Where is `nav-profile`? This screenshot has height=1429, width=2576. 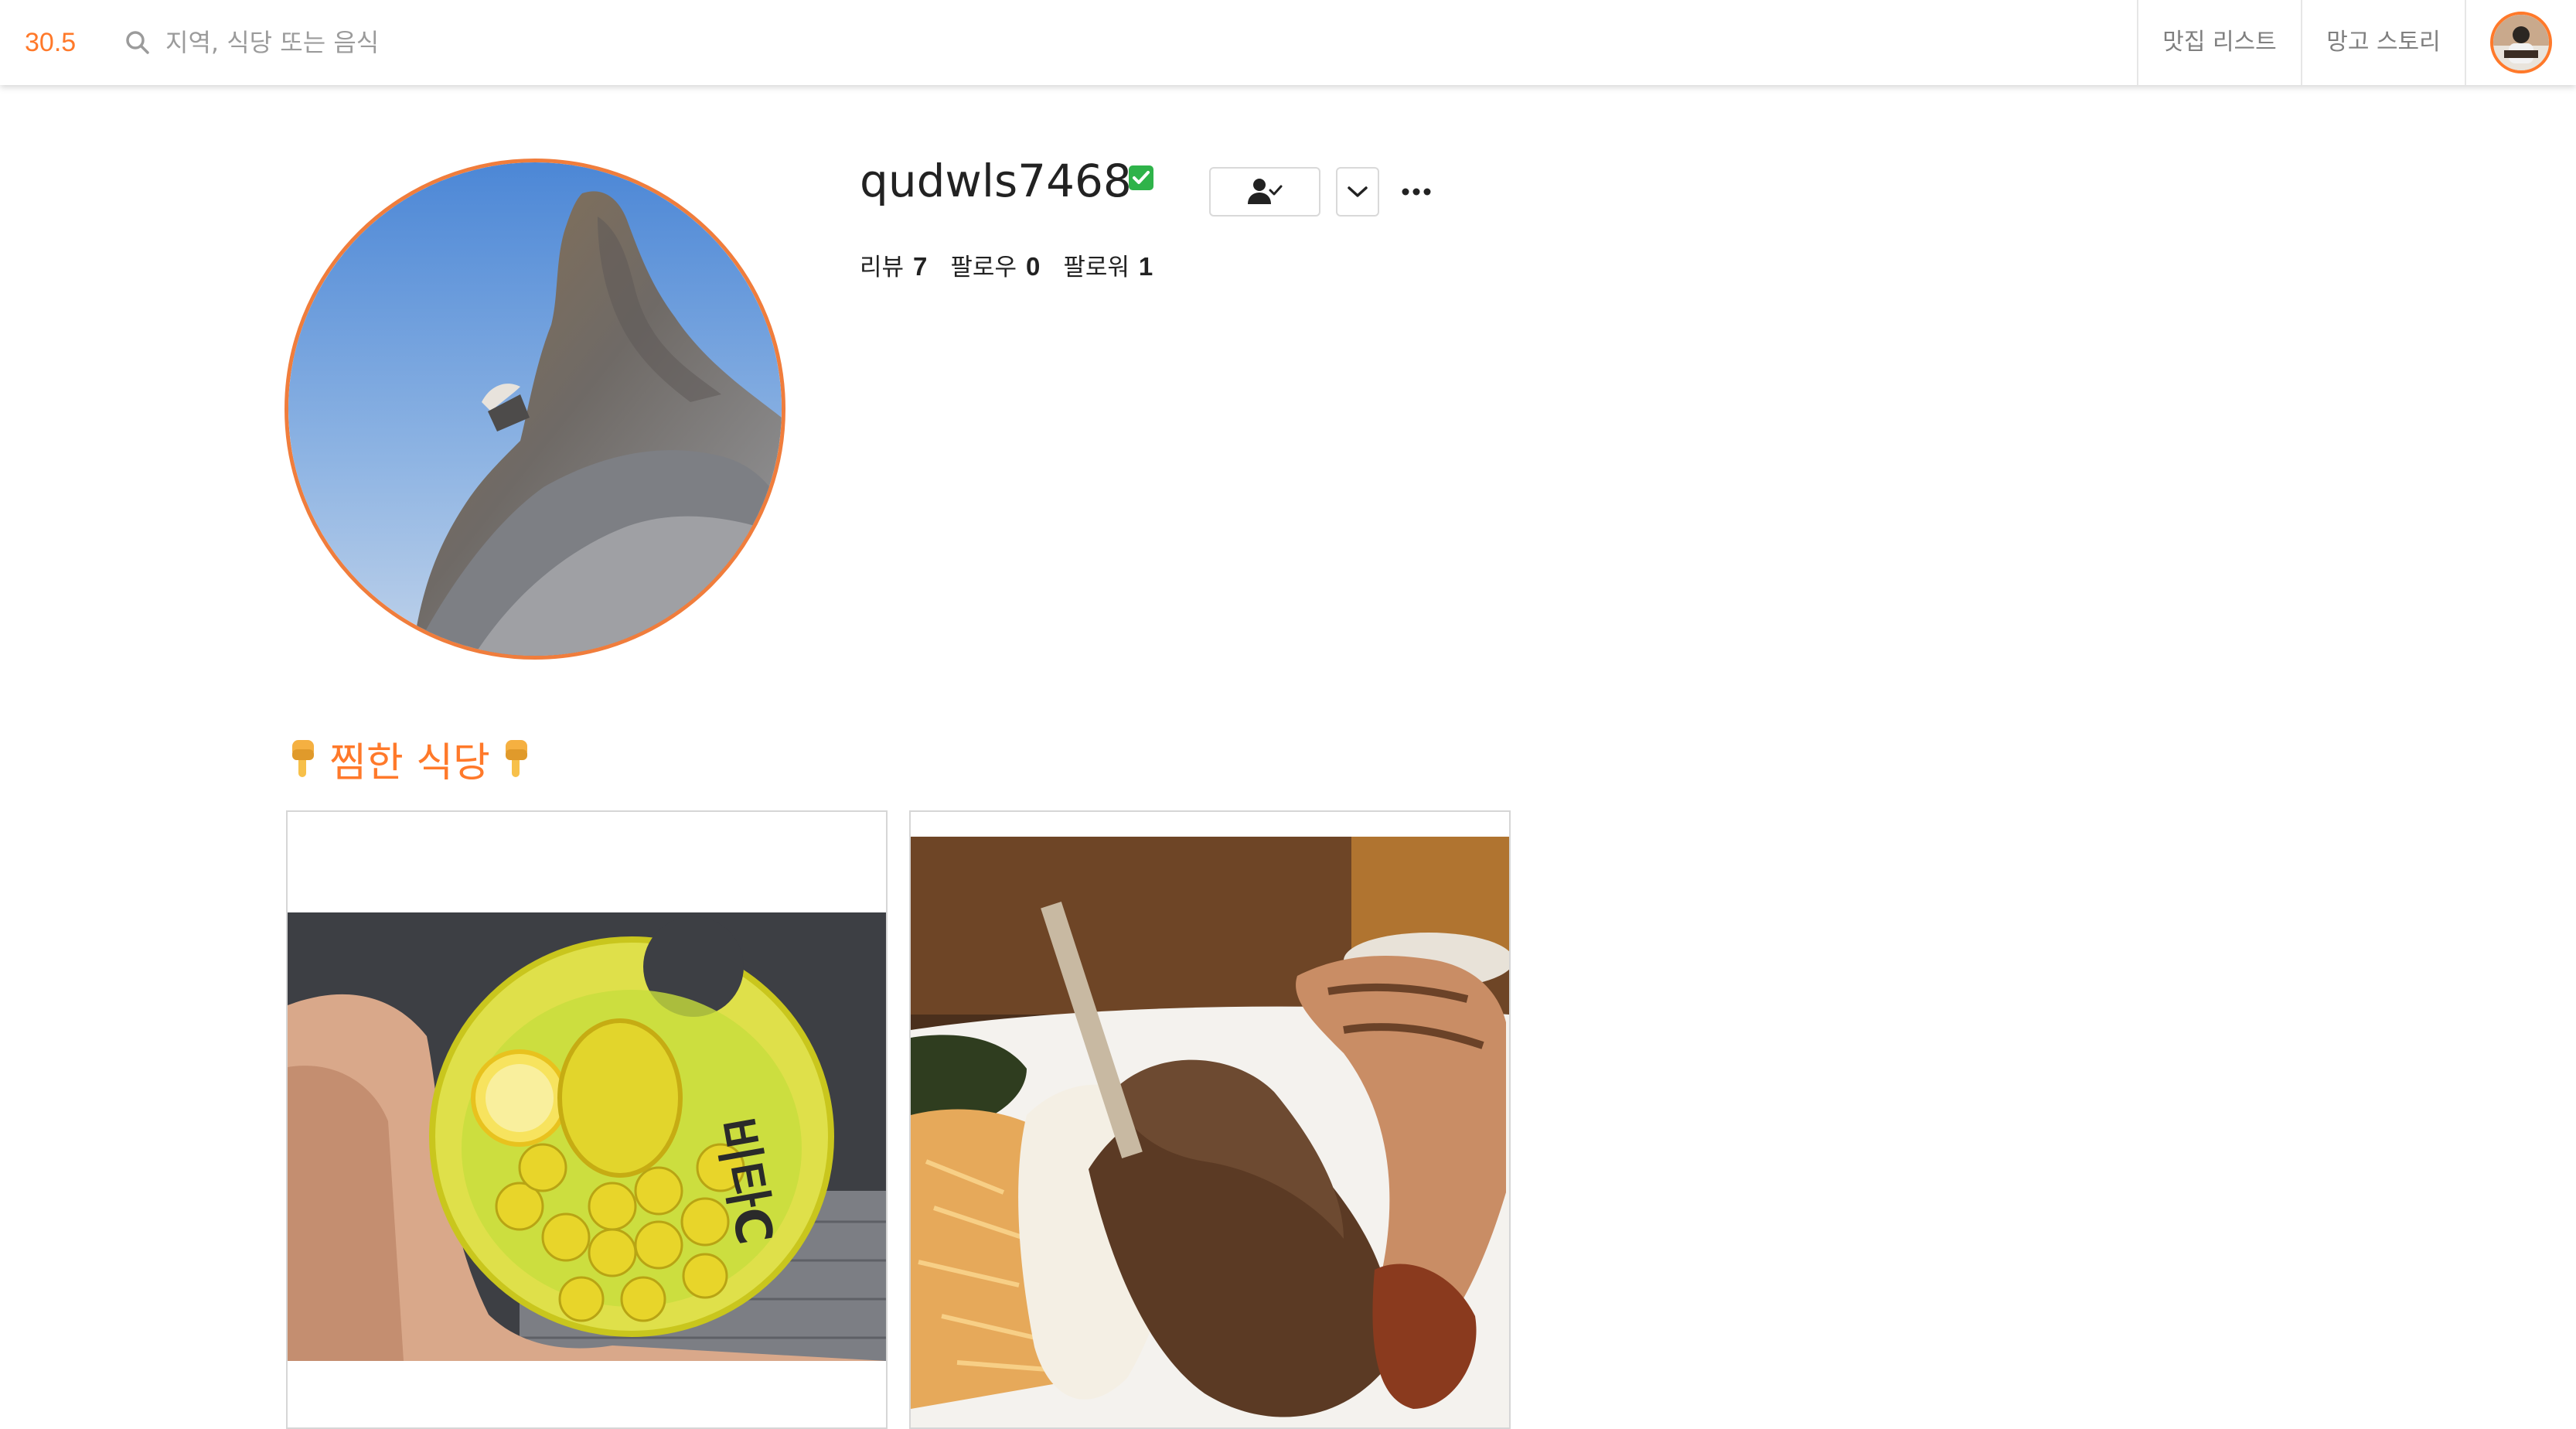 nav-profile is located at coordinates (2520, 42).